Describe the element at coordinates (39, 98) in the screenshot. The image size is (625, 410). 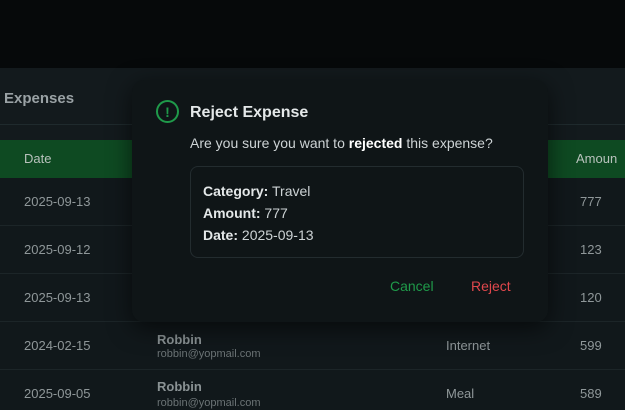
I see `page-title: Expenses` at that location.